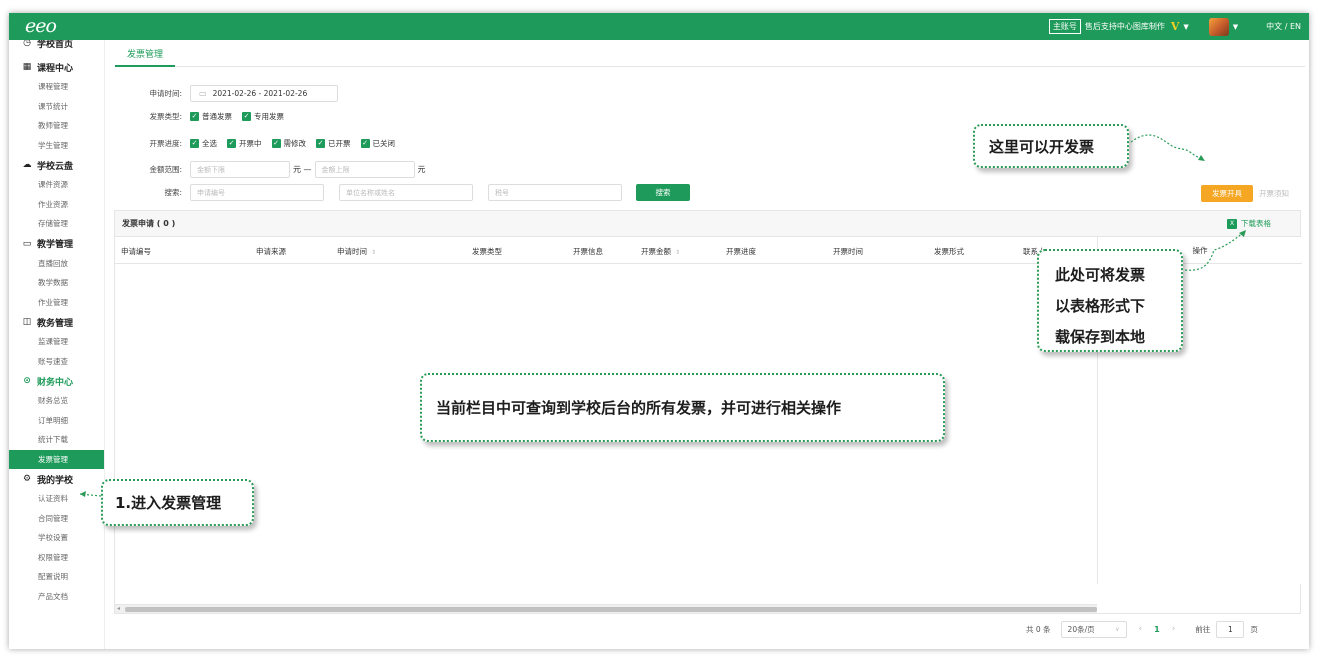 The height and width of the screenshot is (669, 1329). Describe the element at coordinates (1093, 629) in the screenshot. I see `page-size-select: 20条/页 ∨` at that location.